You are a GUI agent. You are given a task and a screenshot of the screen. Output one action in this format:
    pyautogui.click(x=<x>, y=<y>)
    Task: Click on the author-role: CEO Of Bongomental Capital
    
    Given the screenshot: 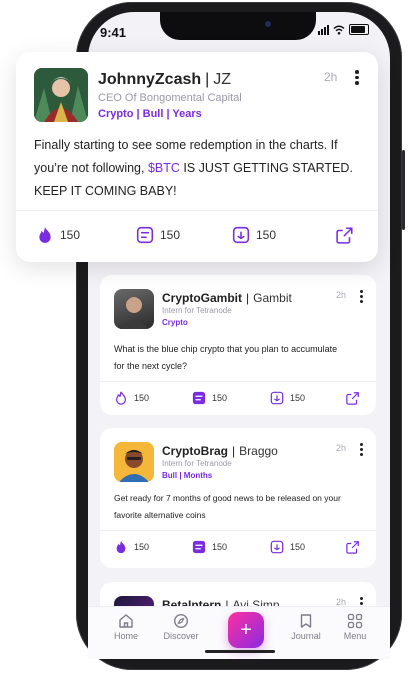 What is the action you would take?
    pyautogui.click(x=170, y=98)
    